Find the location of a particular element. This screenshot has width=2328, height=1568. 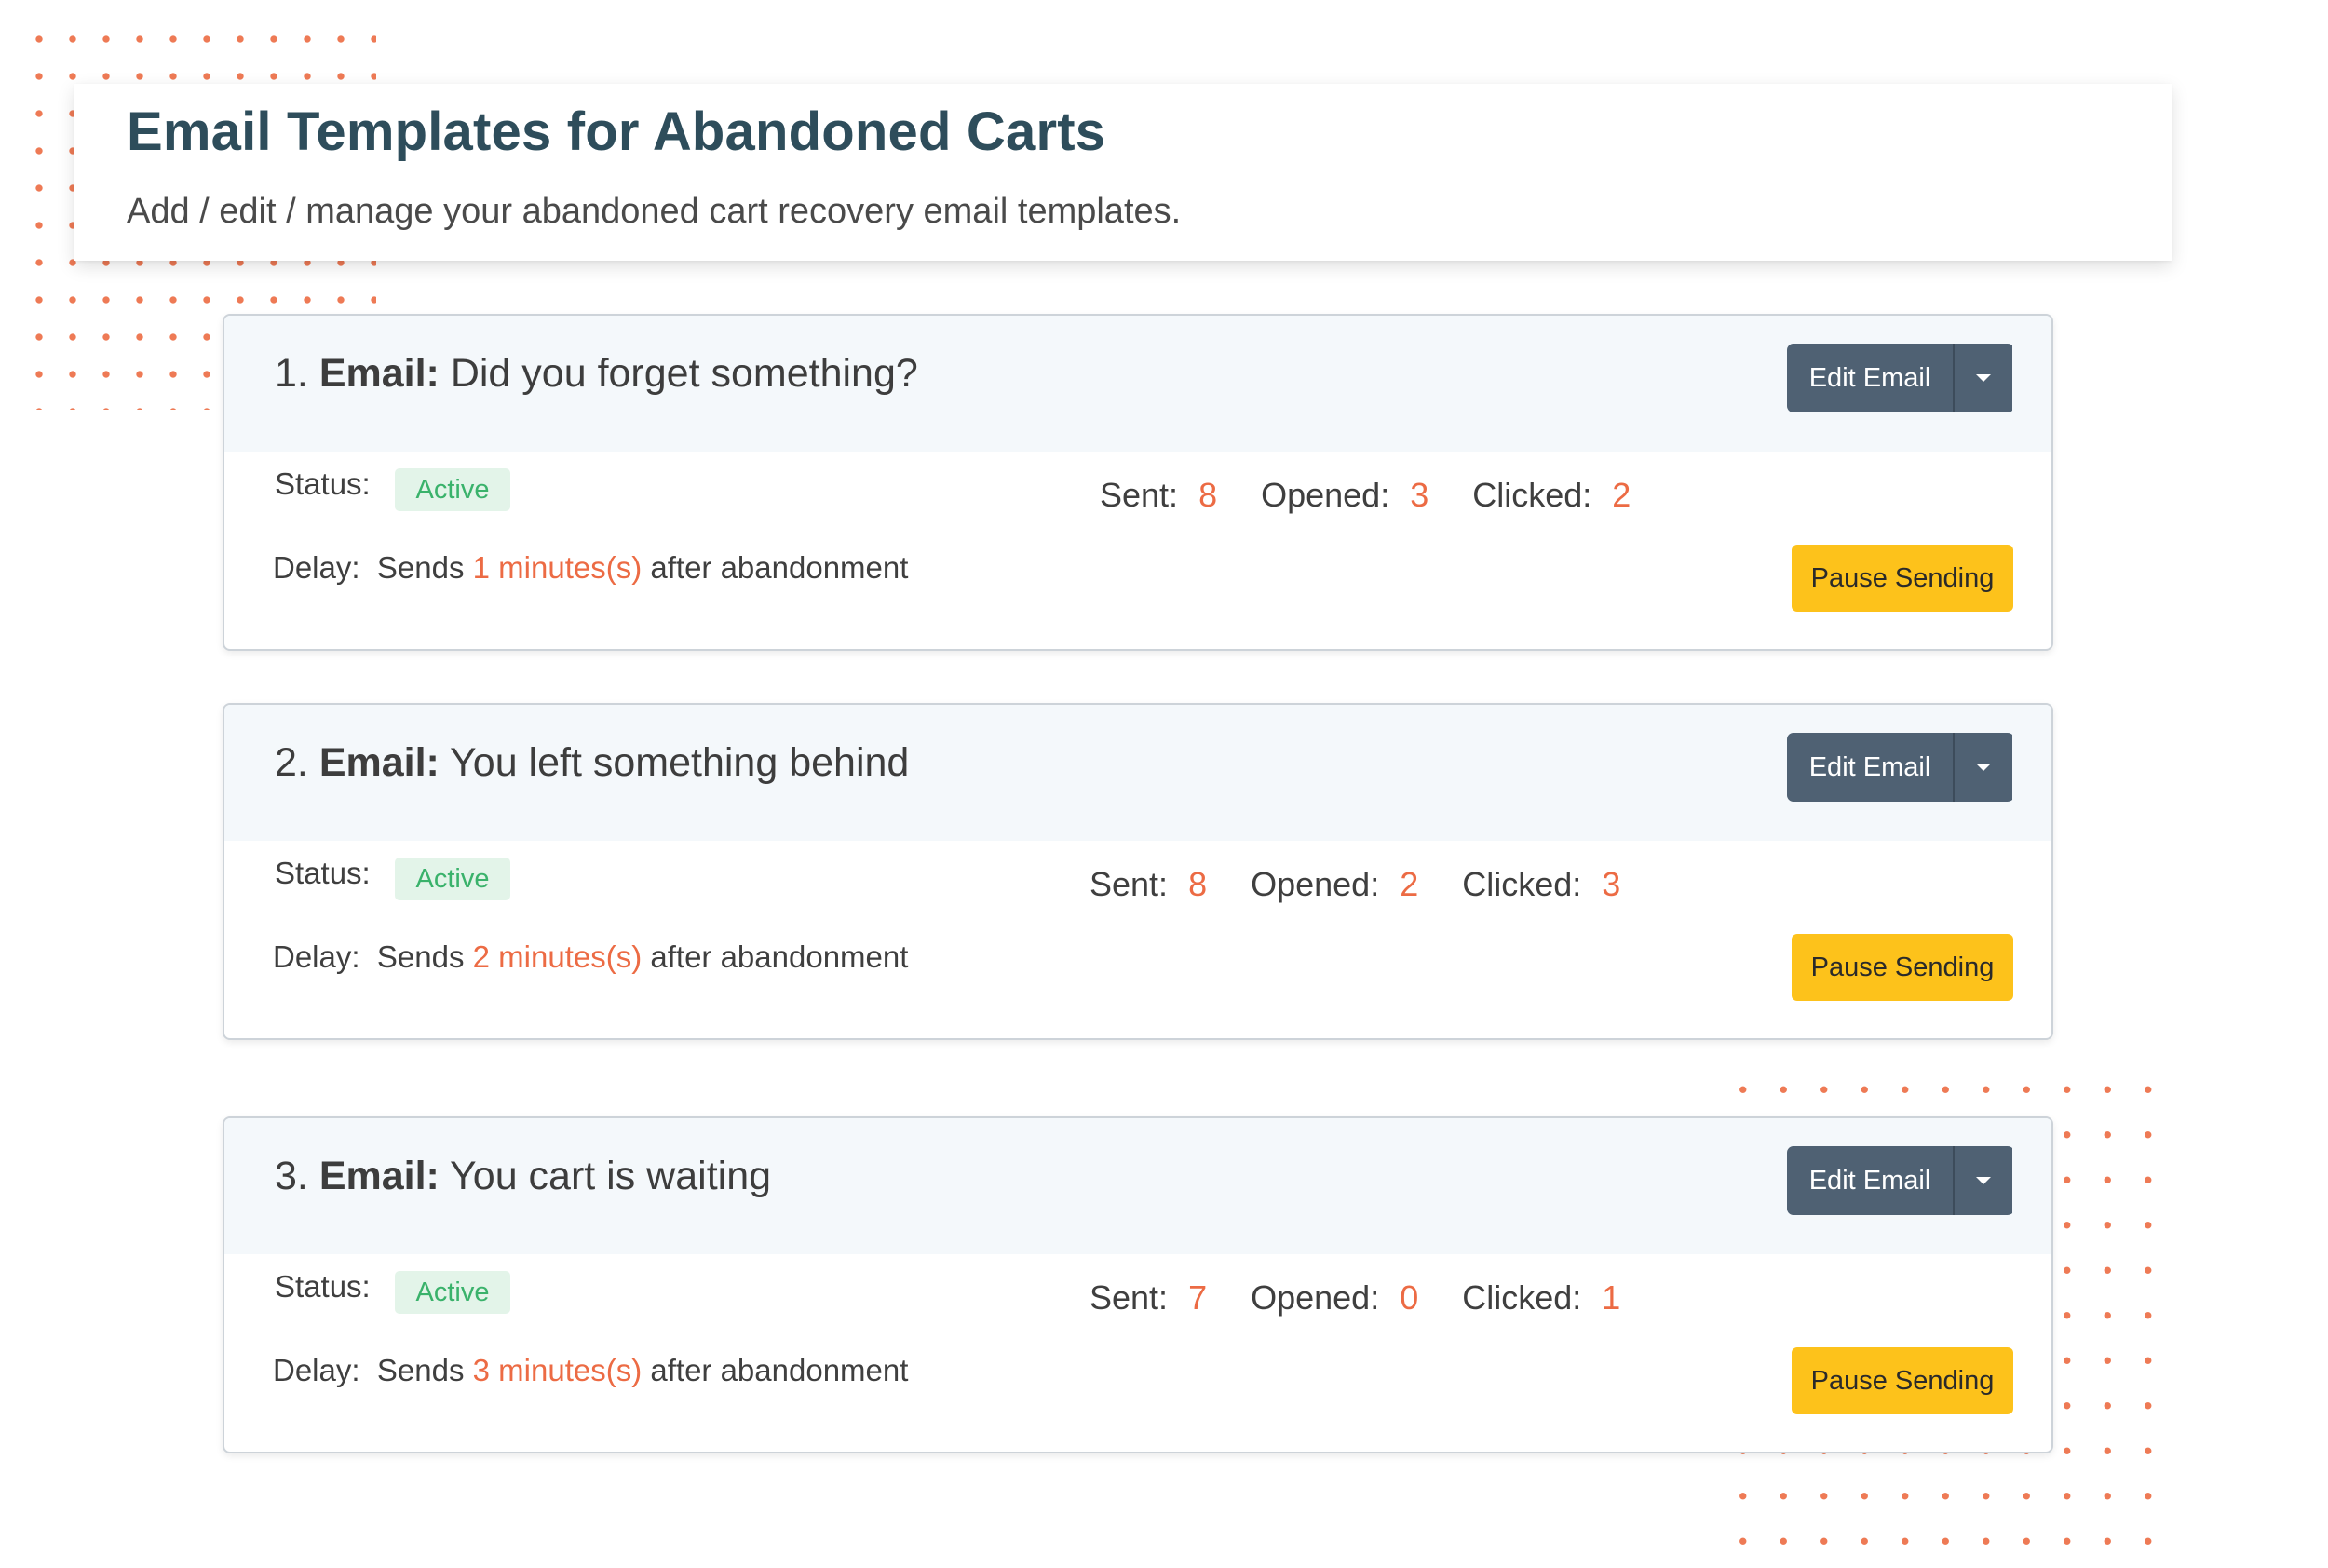

opened-count: 2 is located at coordinates (1409, 884).